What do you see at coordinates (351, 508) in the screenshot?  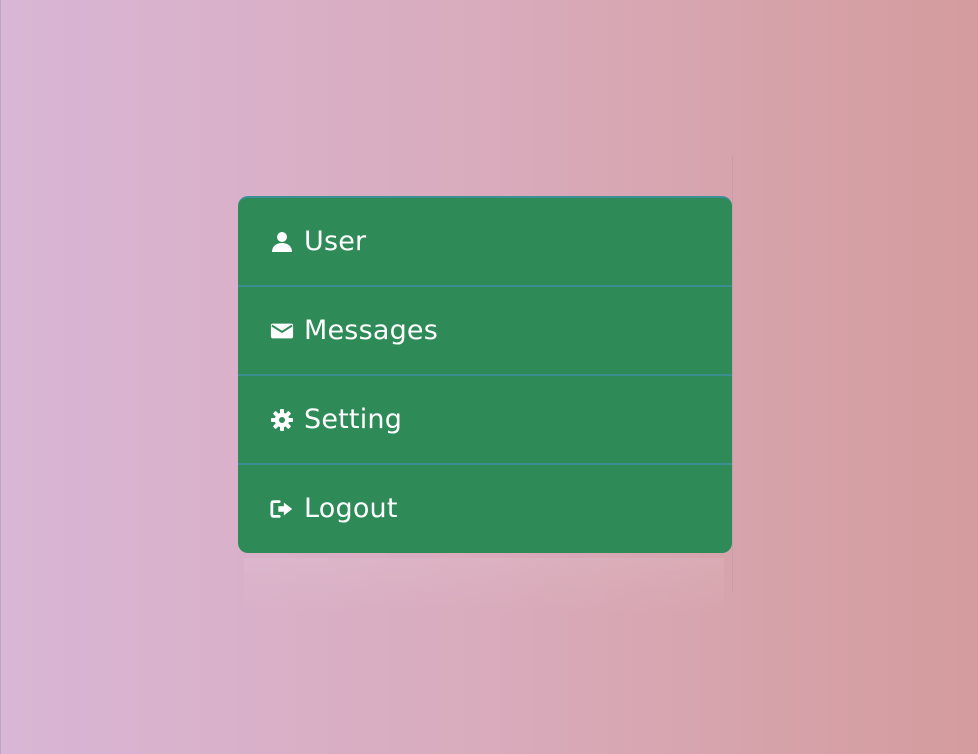 I see `menu-item-label: Logout` at bounding box center [351, 508].